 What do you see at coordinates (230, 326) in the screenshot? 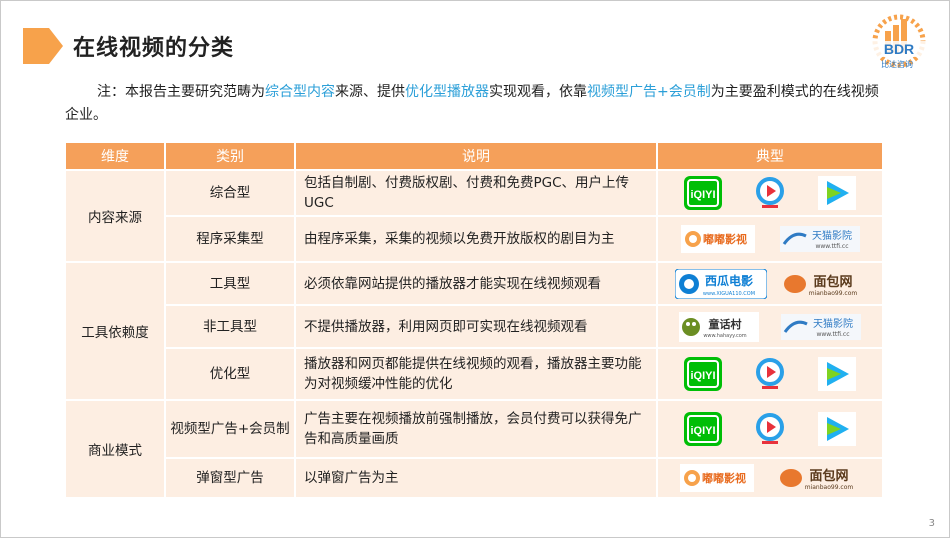
I see `category-cell: 非工具型` at bounding box center [230, 326].